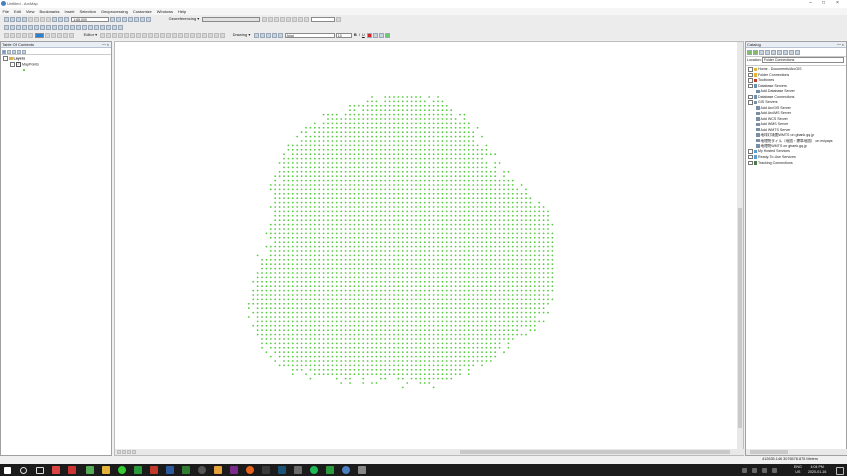  I want to click on select-elements-button, so click(67, 27).